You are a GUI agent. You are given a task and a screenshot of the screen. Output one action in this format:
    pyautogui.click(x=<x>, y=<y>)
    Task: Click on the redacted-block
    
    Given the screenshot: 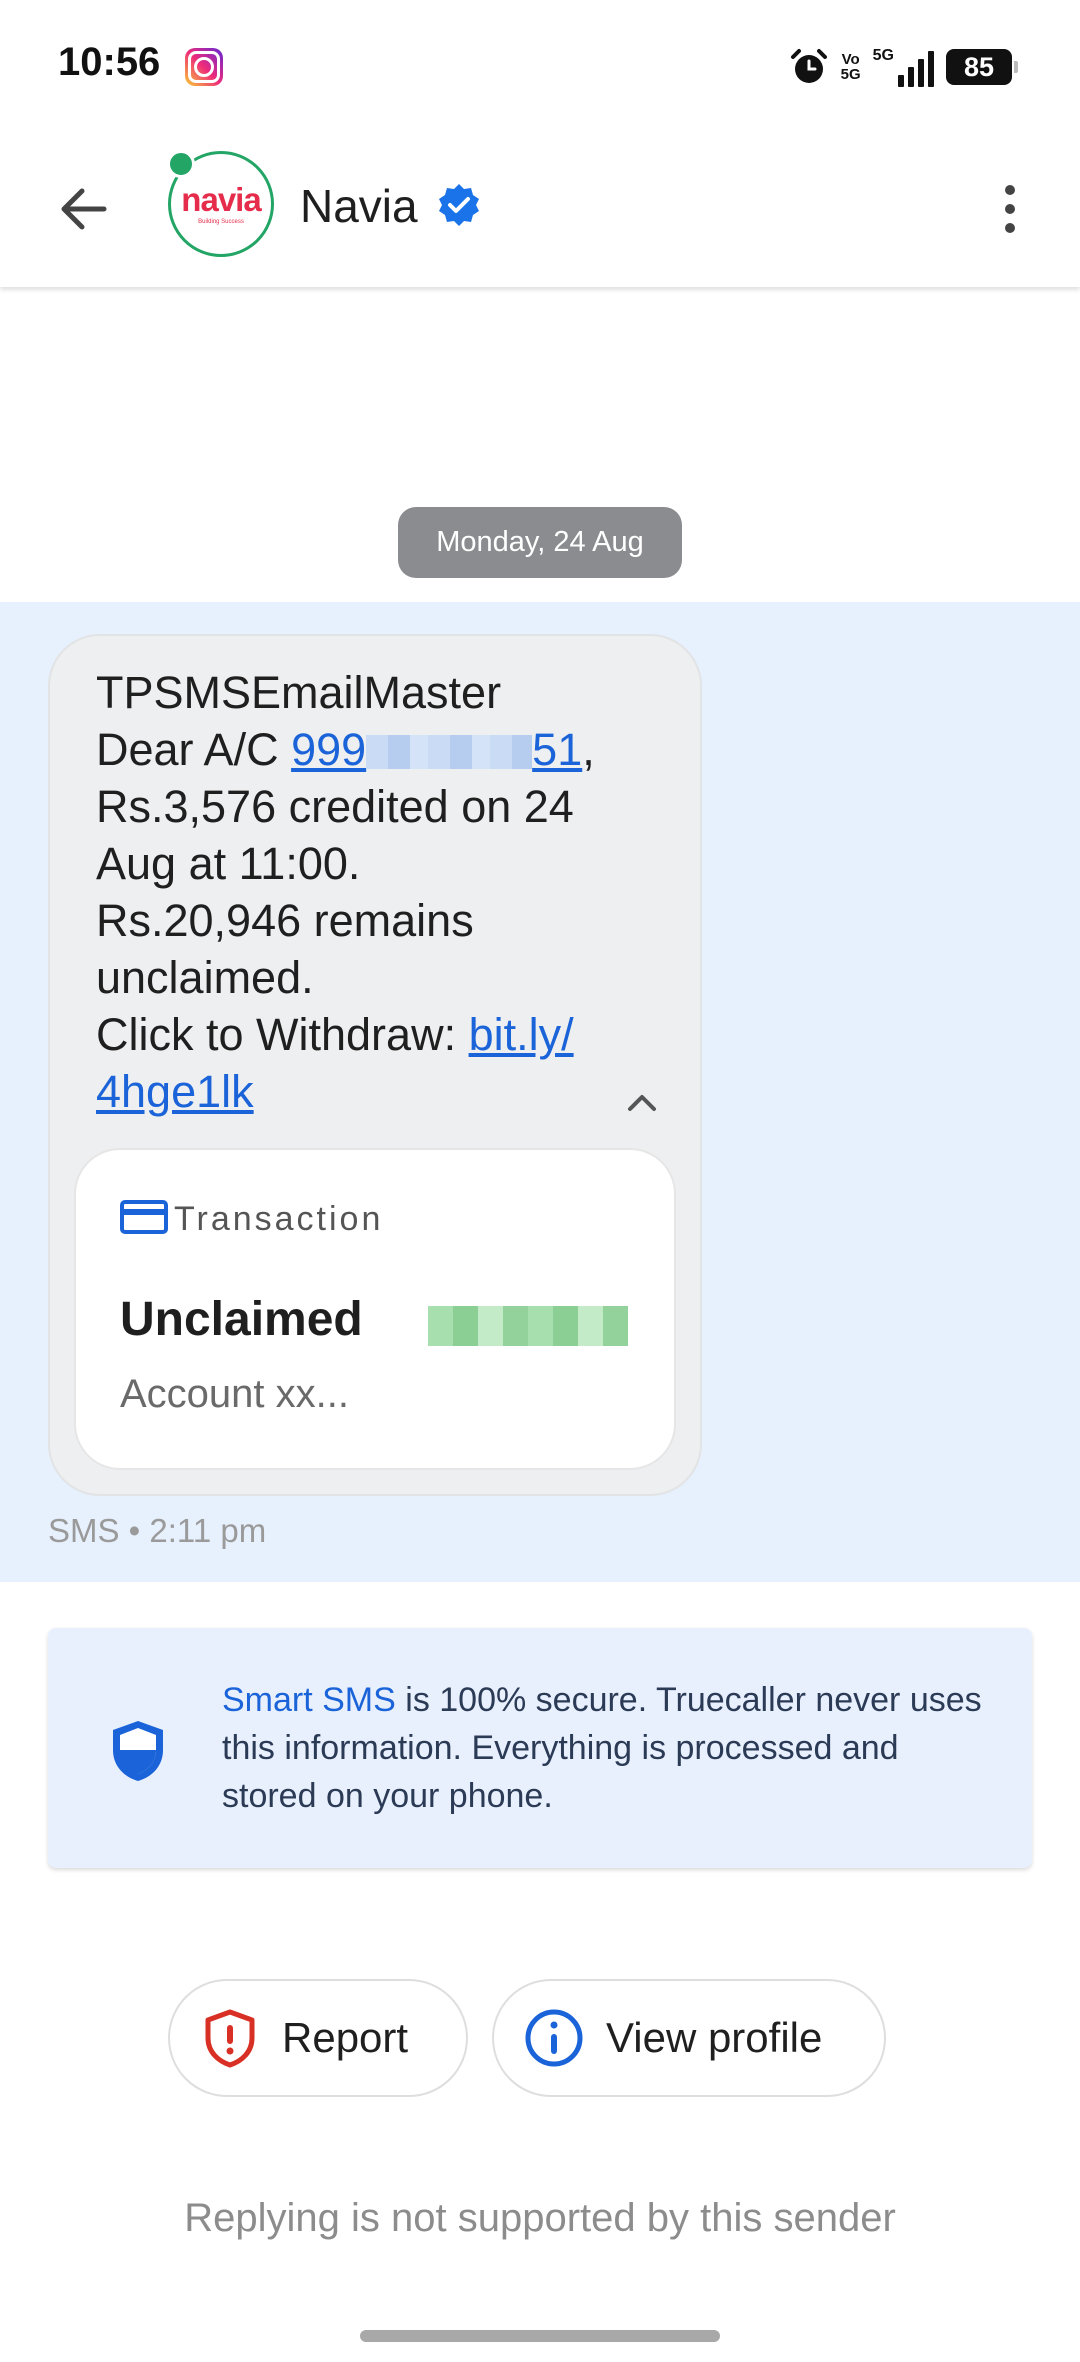 What is the action you would take?
    pyautogui.click(x=449, y=752)
    